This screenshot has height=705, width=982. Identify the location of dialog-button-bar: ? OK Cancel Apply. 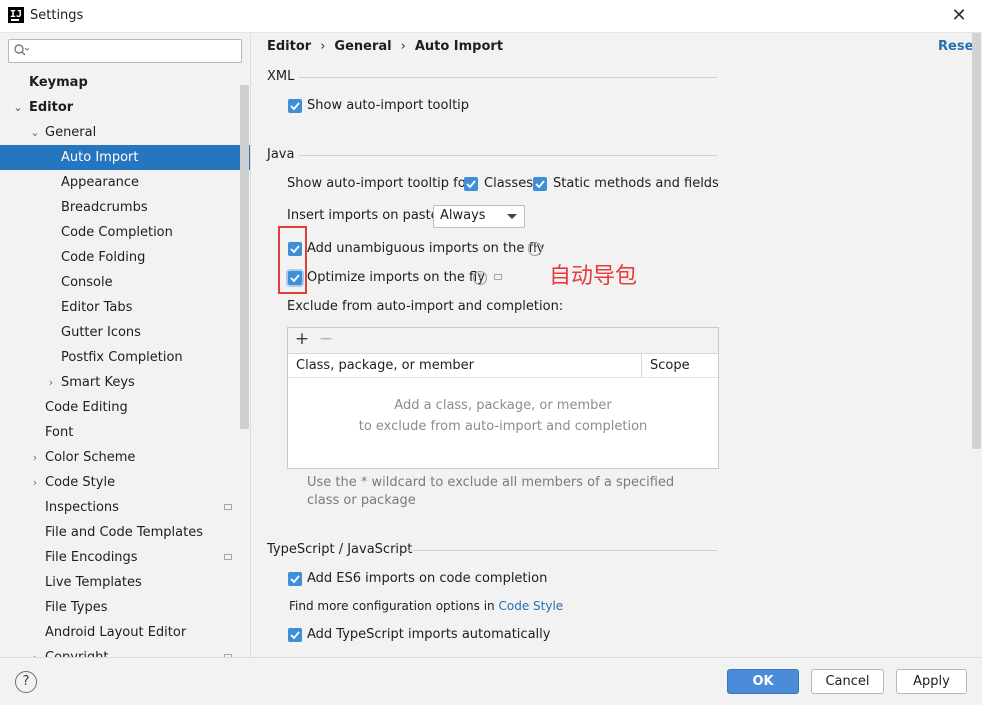
(491, 681).